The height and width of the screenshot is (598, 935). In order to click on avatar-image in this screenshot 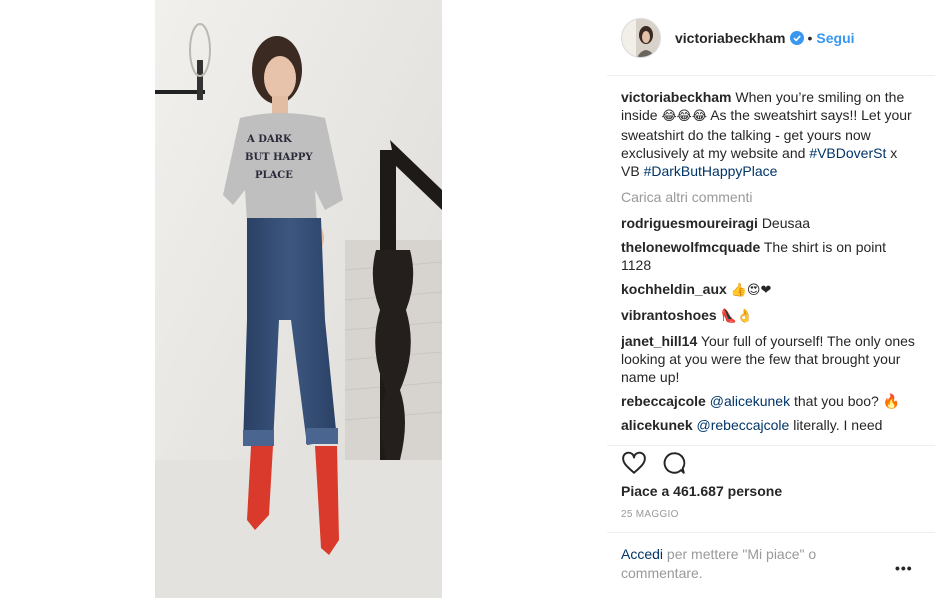, I will do `click(641, 38)`.